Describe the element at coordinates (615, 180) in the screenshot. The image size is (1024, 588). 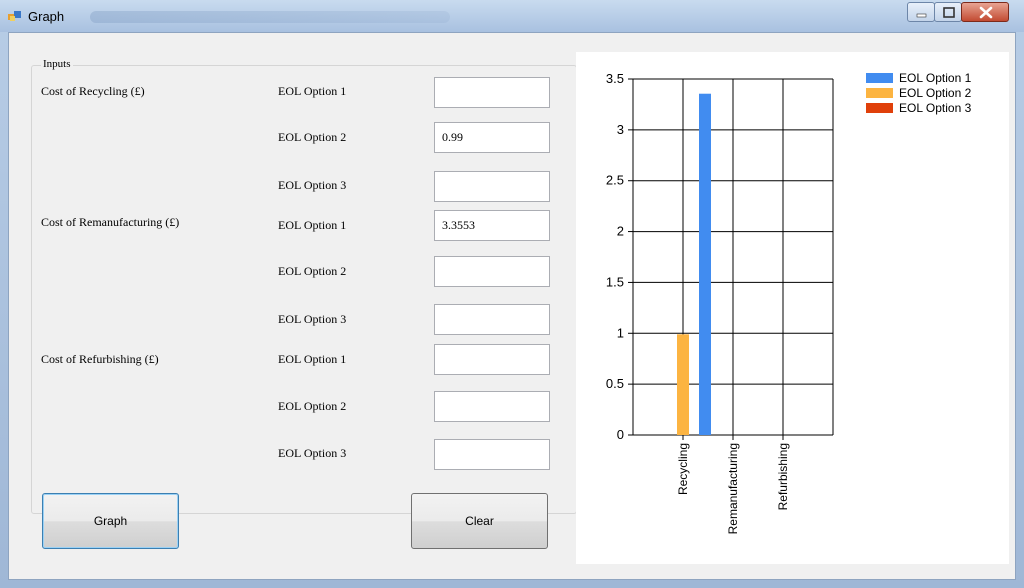
I see `y-tick-label: 2.5` at that location.